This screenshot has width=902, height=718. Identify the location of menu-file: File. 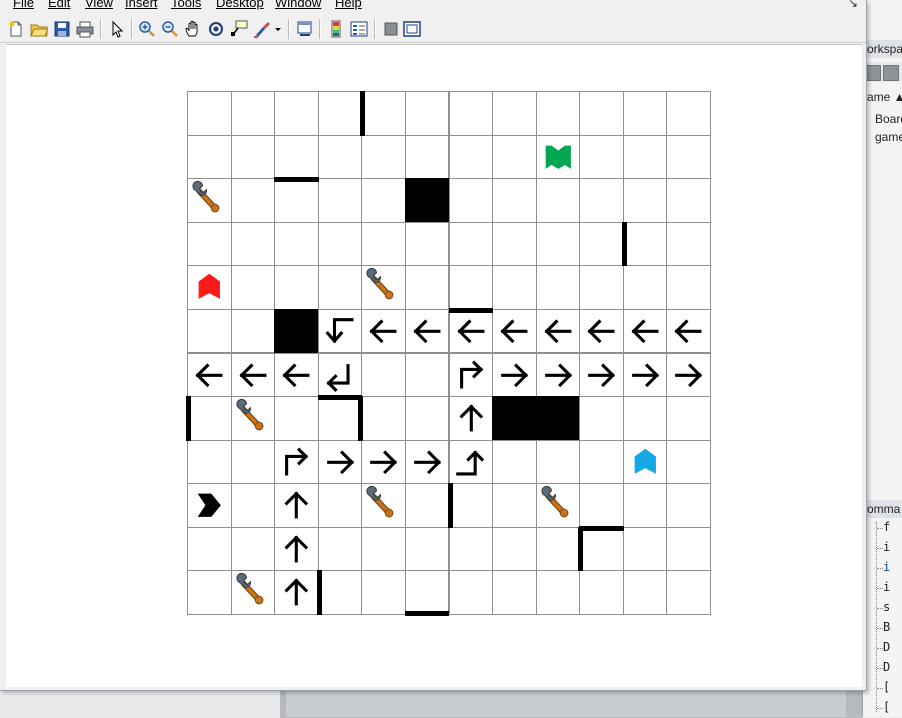
(23, 5).